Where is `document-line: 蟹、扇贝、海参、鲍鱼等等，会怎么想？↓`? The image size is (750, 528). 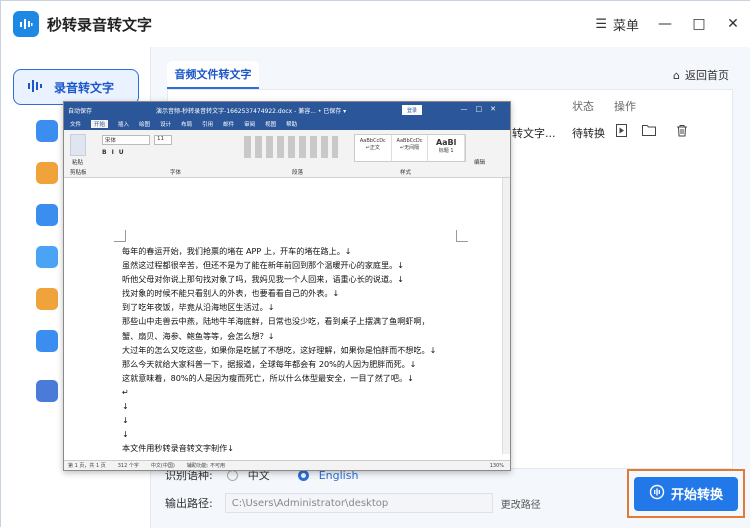 document-line: 蟹、扇贝、海参、鲍鱼等等，会怎么想？↓ is located at coordinates (198, 335).